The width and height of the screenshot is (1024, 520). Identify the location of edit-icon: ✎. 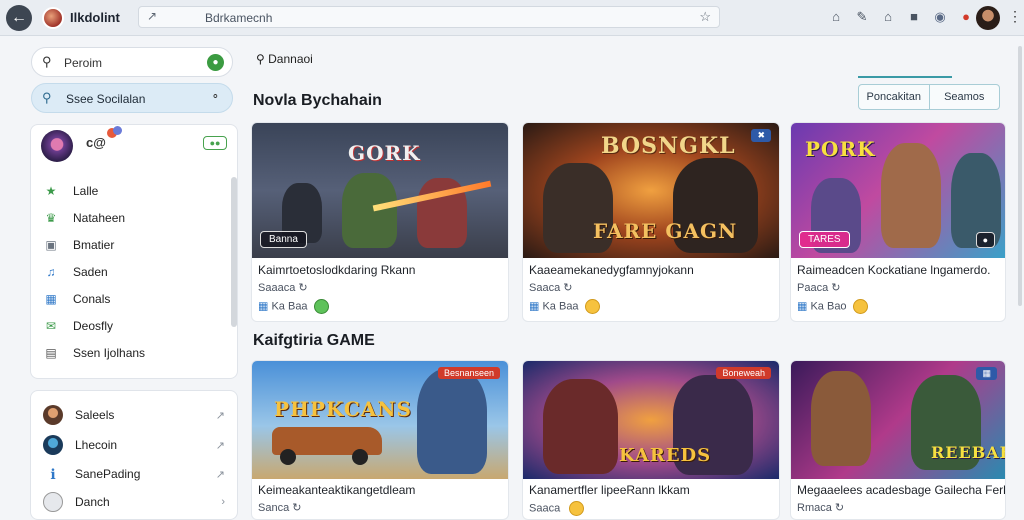
(862, 17).